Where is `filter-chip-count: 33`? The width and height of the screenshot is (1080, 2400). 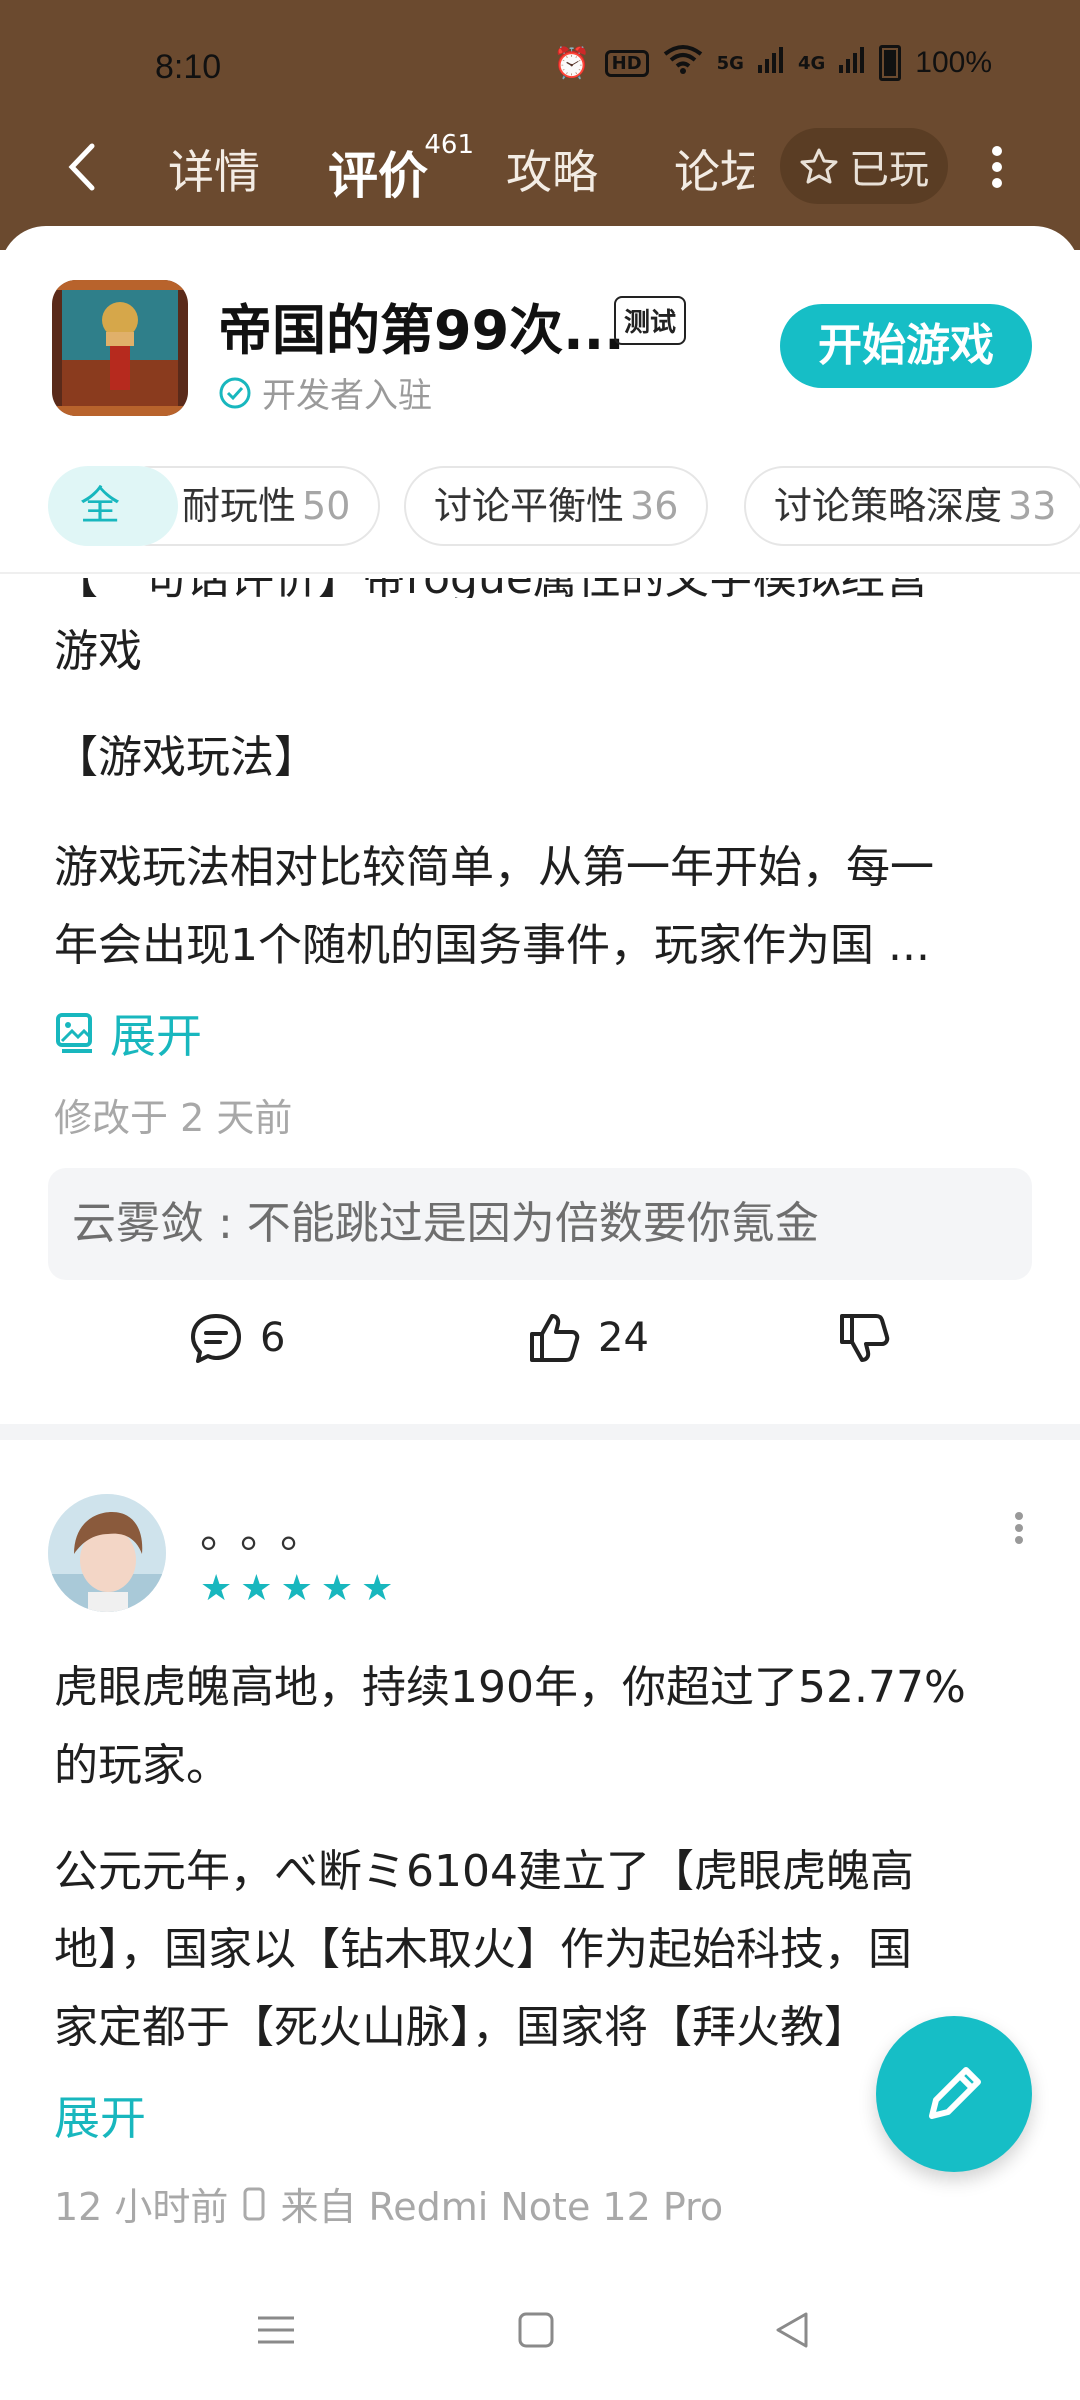 filter-chip-count: 33 is located at coordinates (1032, 506).